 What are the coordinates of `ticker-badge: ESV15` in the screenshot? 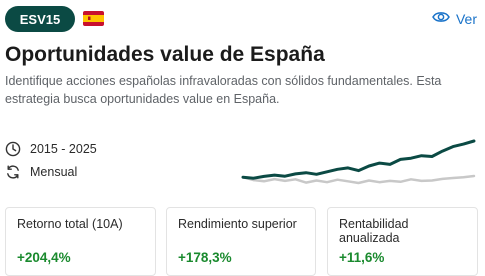 It's located at (40, 19).